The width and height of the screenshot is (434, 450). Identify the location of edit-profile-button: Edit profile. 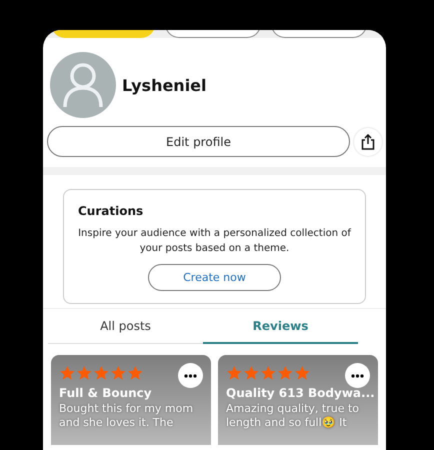
(198, 141).